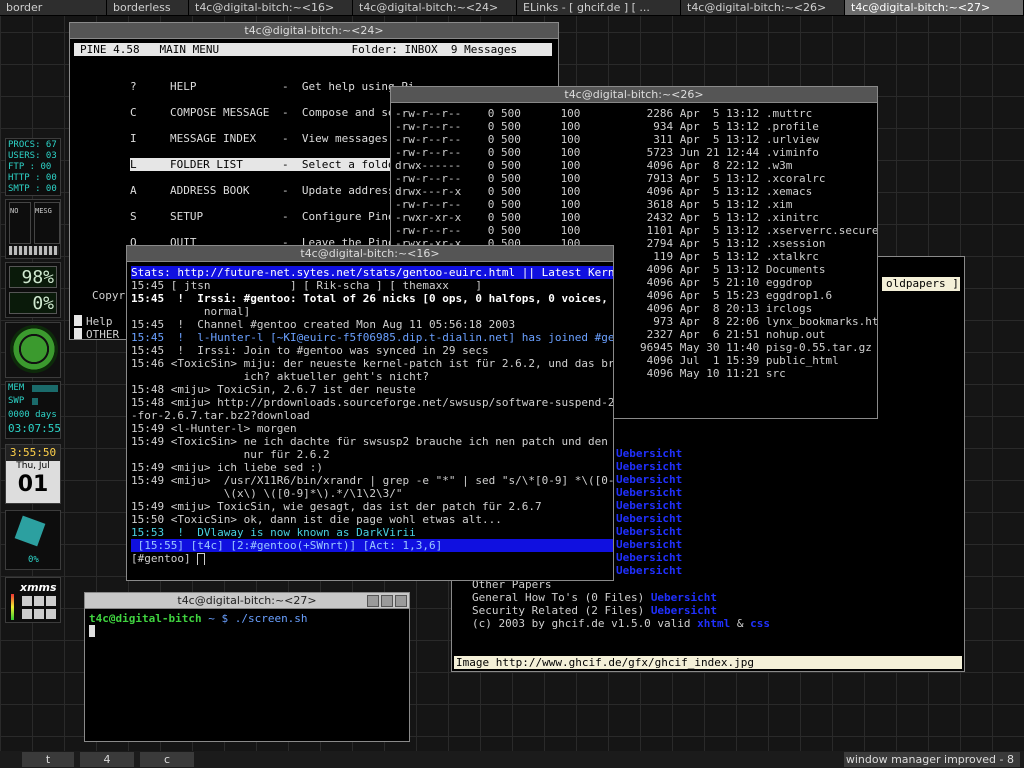  Describe the element at coordinates (99, 321) in the screenshot. I see `pine-footer-help: Help` at that location.